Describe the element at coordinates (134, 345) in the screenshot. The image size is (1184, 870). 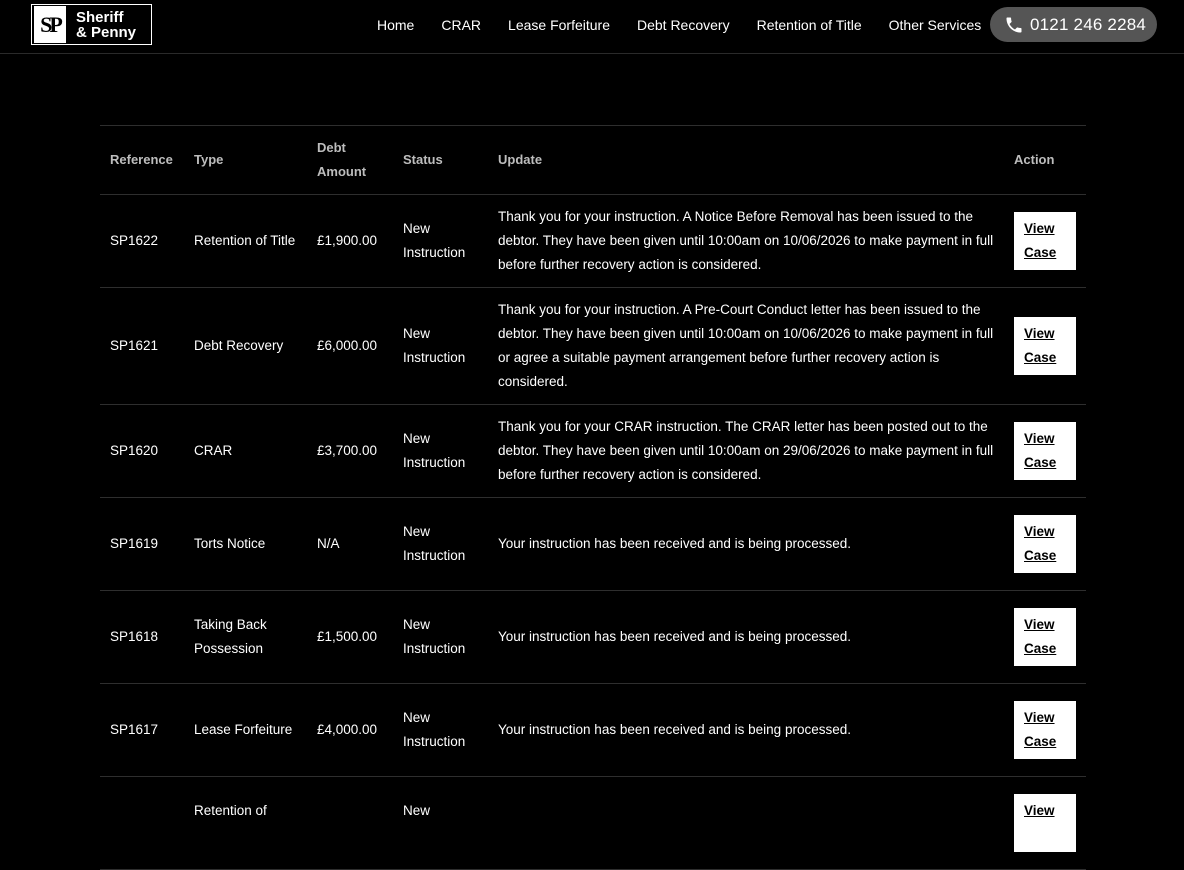
I see `cell-reference: SP1621` at that location.